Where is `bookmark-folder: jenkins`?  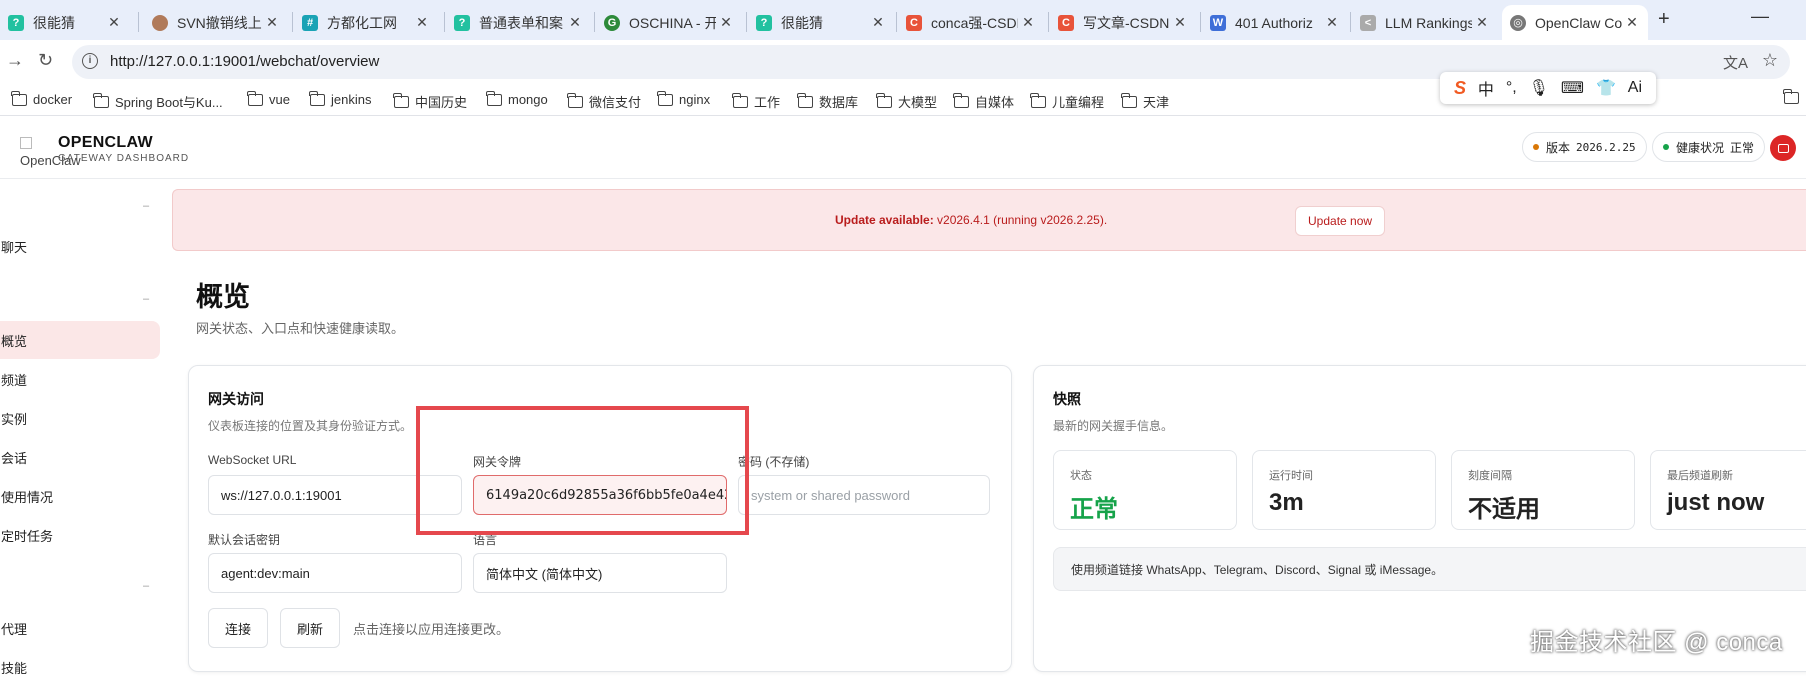 bookmark-folder: jenkins is located at coordinates (340, 98).